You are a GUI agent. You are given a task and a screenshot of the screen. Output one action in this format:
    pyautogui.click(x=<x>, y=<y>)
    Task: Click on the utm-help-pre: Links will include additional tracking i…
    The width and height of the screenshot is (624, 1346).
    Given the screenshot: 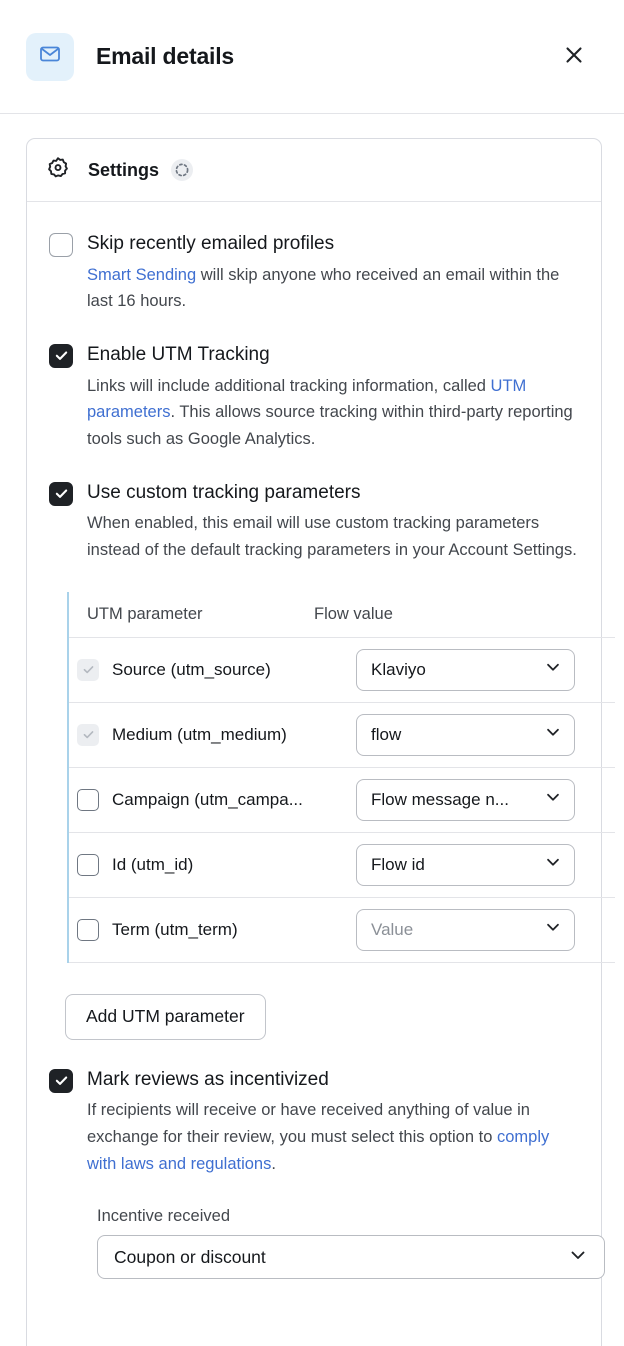 What is the action you would take?
    pyautogui.click(x=289, y=385)
    